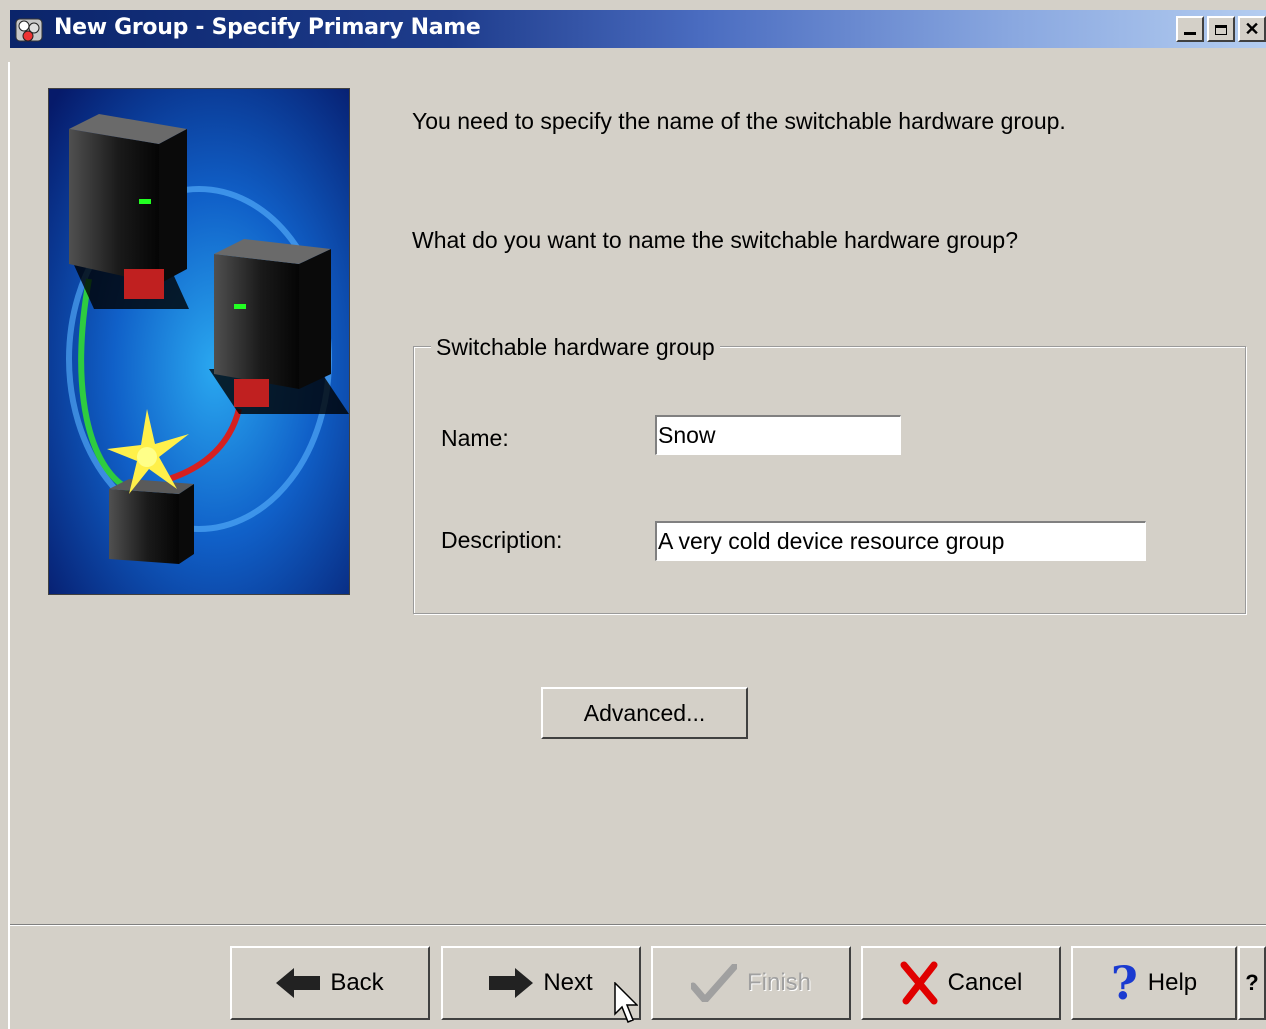  I want to click on cancel-label: Cancel, so click(985, 982).